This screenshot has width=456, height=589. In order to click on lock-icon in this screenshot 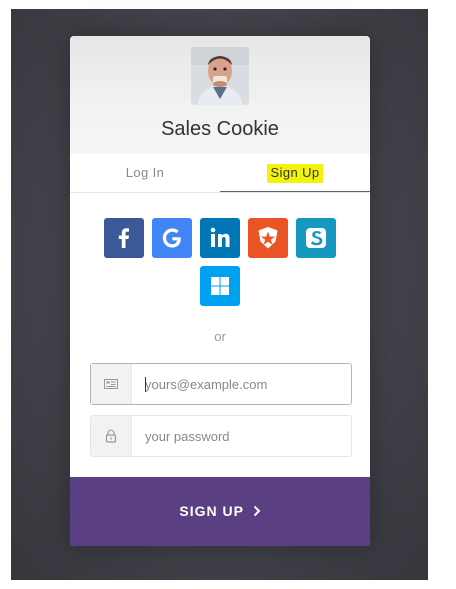, I will do `click(111, 436)`.